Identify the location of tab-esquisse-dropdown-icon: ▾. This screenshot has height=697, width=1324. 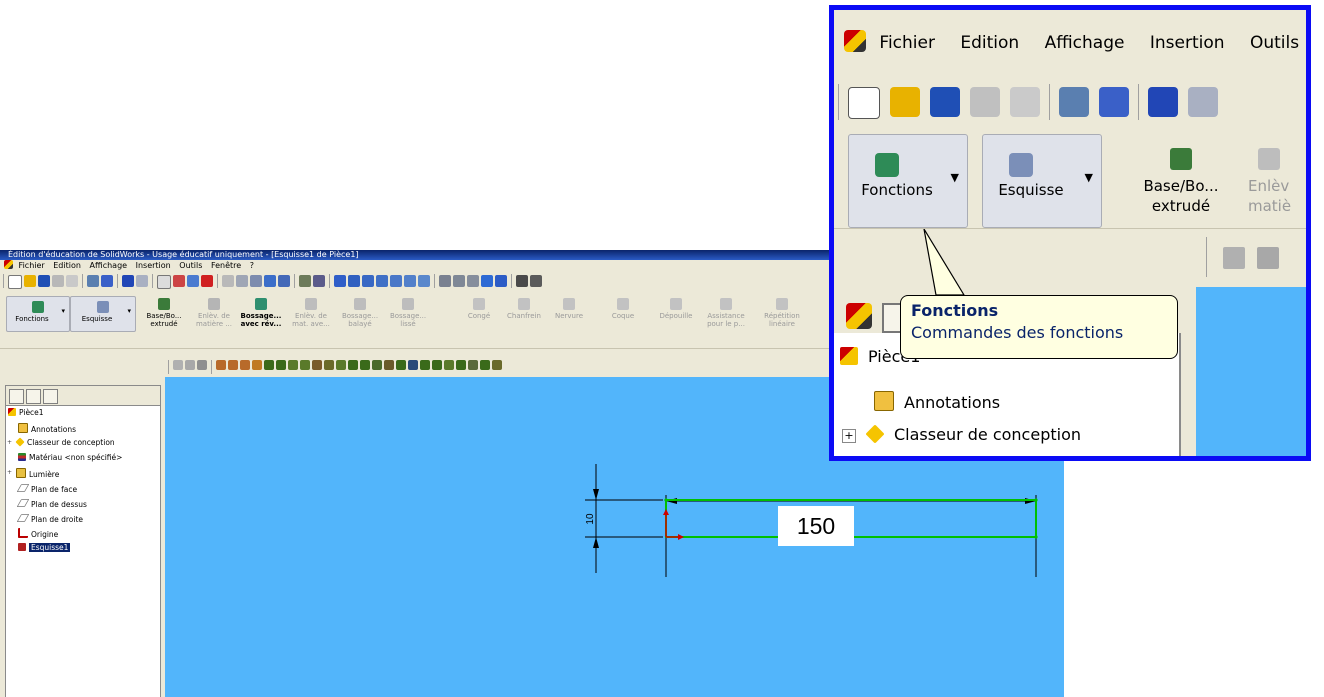
(129, 311).